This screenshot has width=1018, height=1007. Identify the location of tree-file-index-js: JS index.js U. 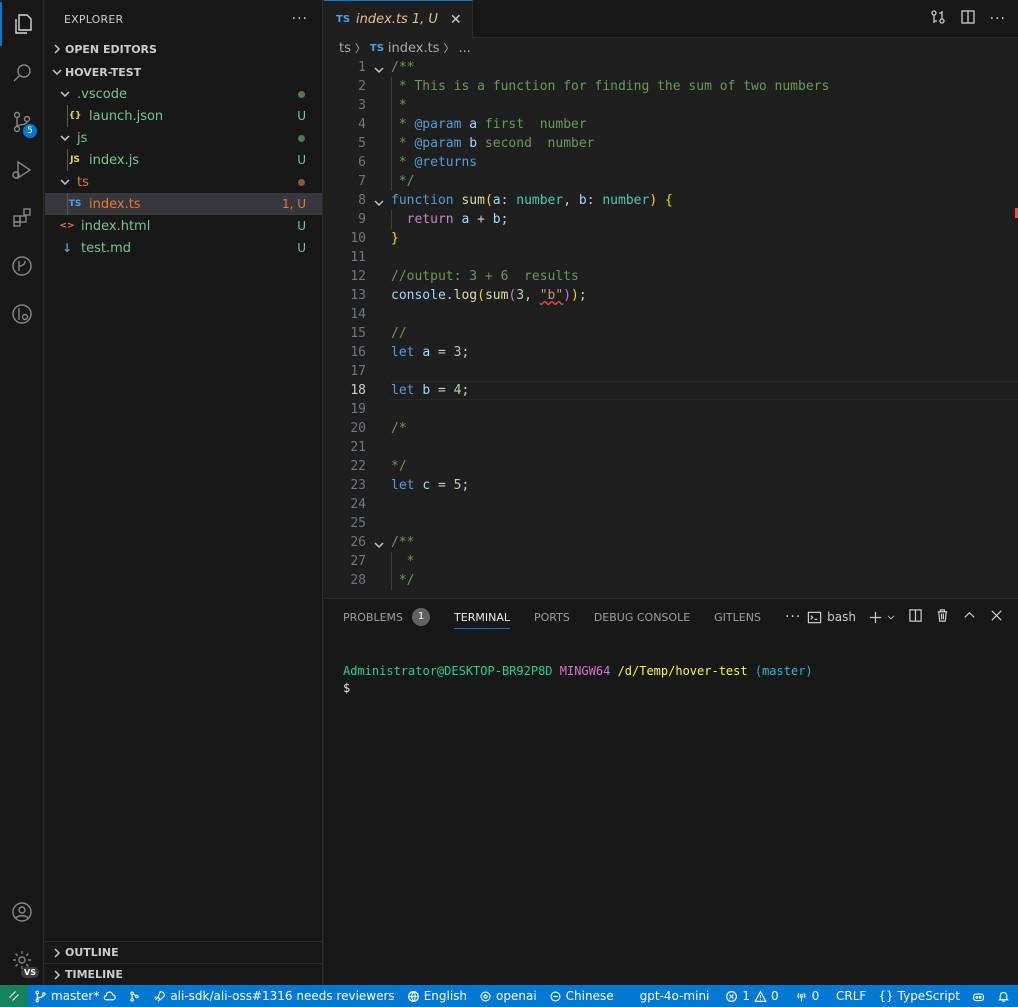
(183, 160).